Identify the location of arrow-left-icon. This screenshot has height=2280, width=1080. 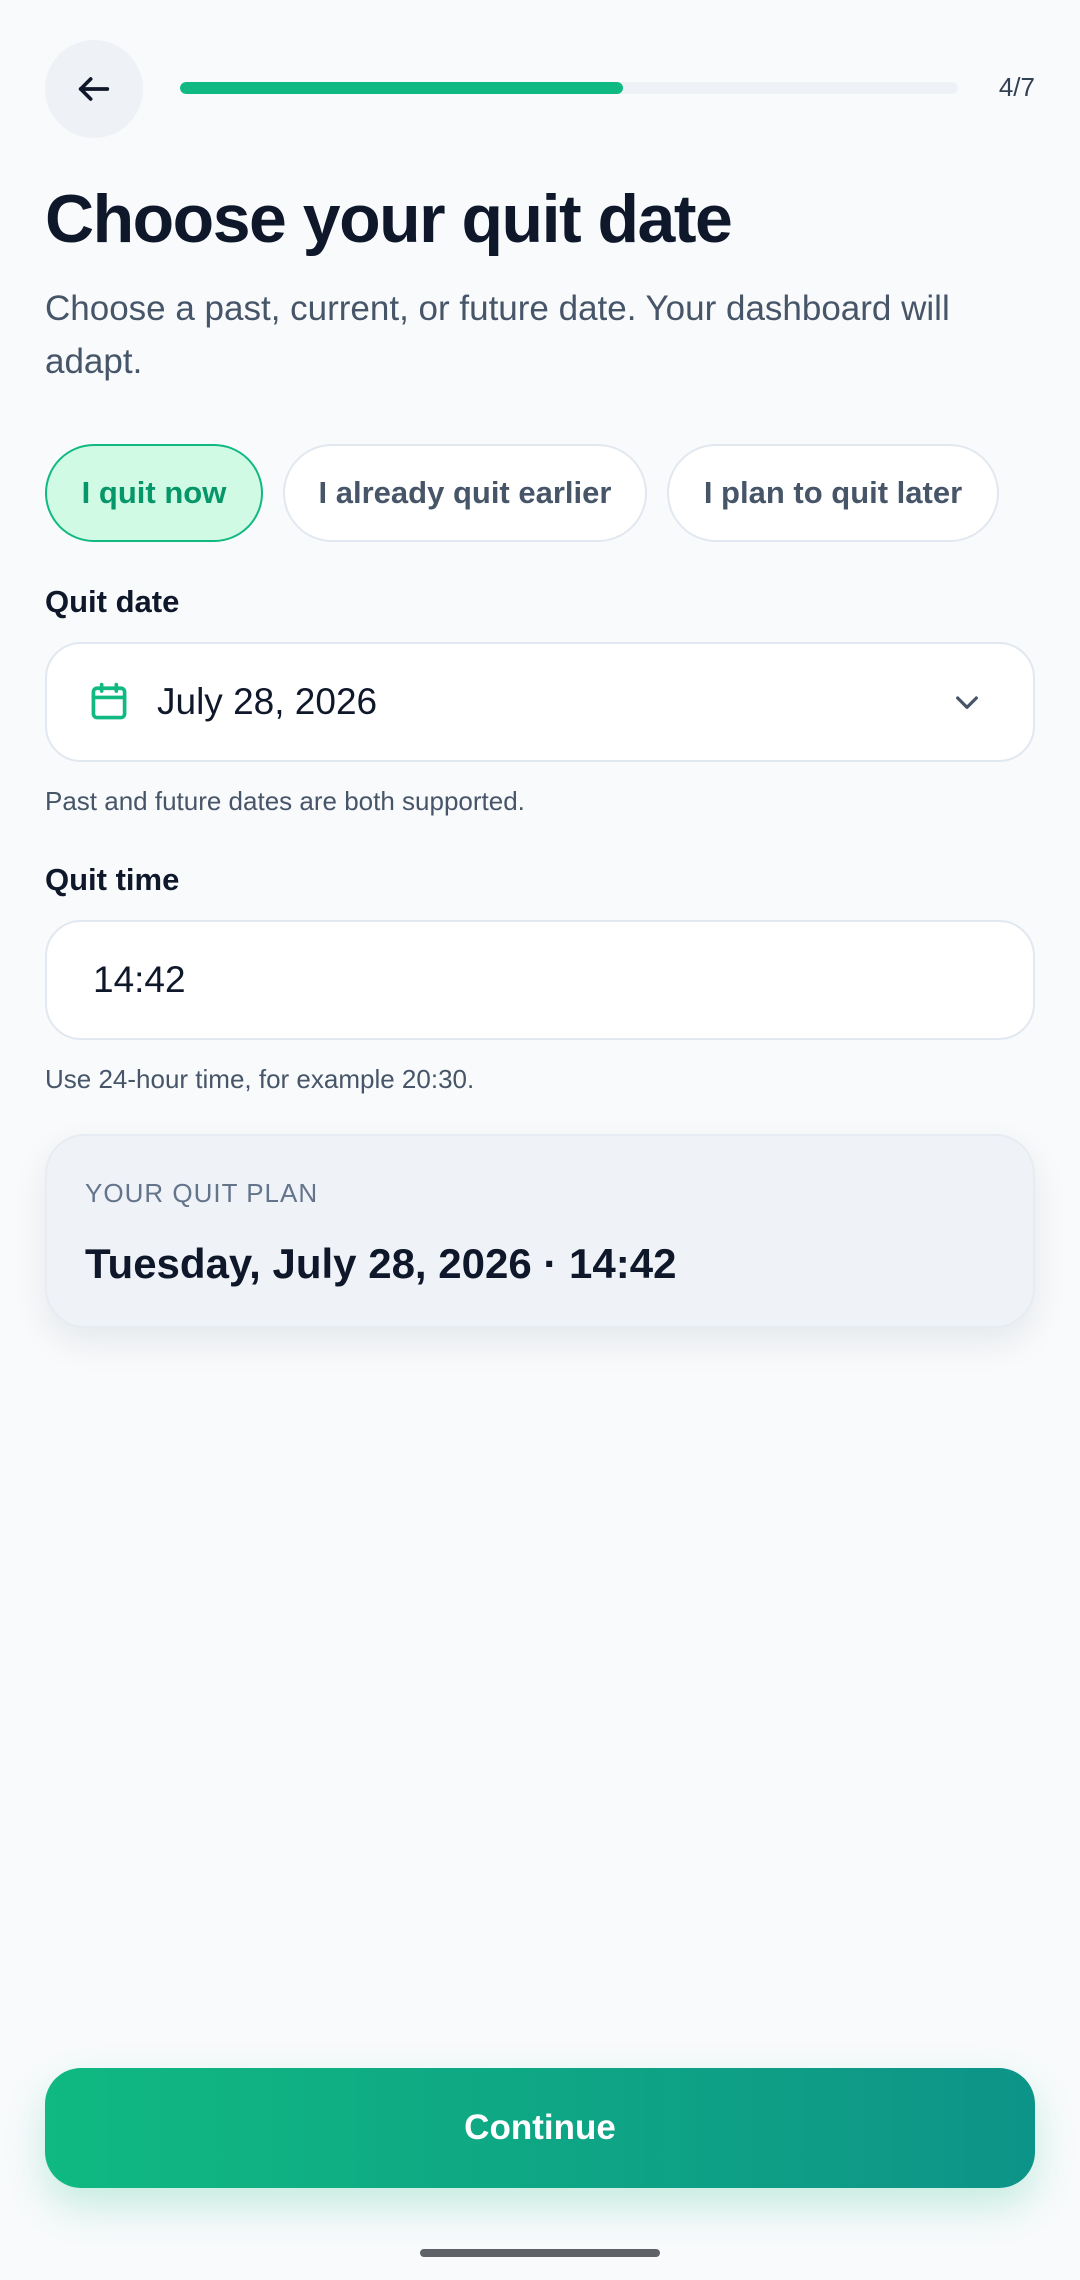
(94, 89).